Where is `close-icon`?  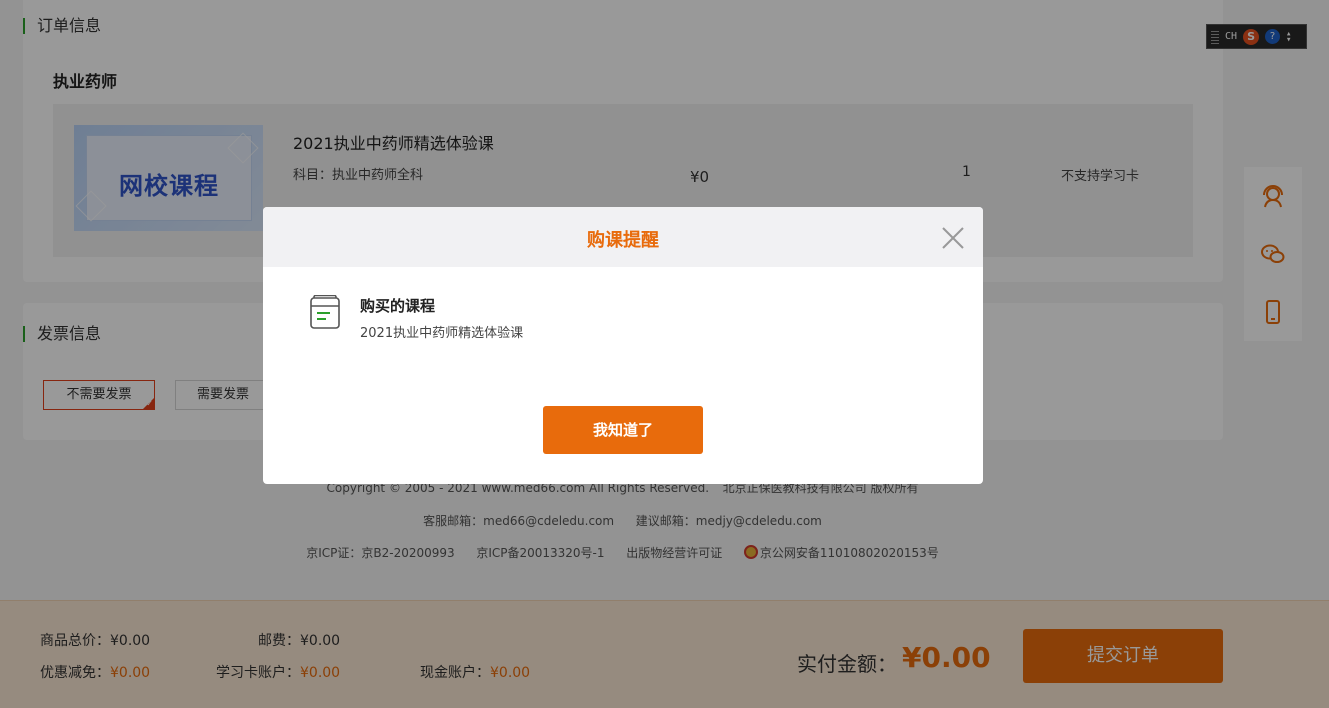 close-icon is located at coordinates (953, 238).